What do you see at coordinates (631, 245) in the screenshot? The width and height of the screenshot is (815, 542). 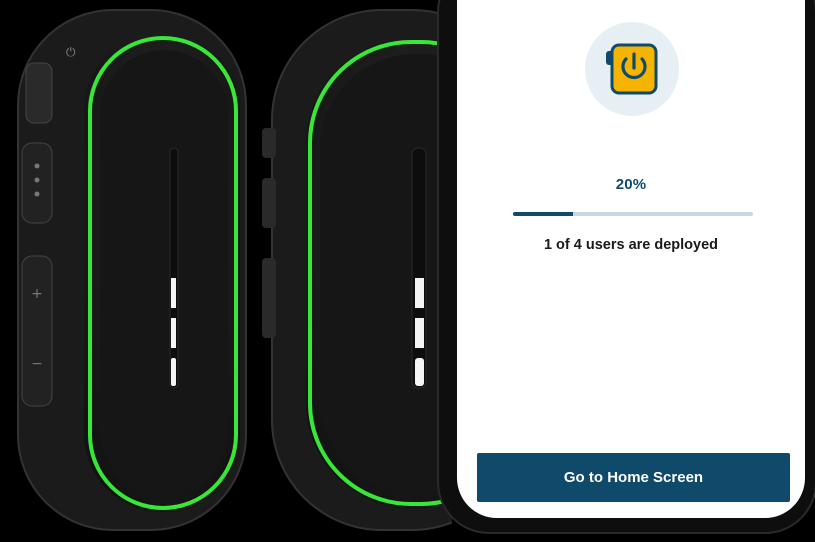 I see `deployment-status: 1 of 4 users are deployed` at bounding box center [631, 245].